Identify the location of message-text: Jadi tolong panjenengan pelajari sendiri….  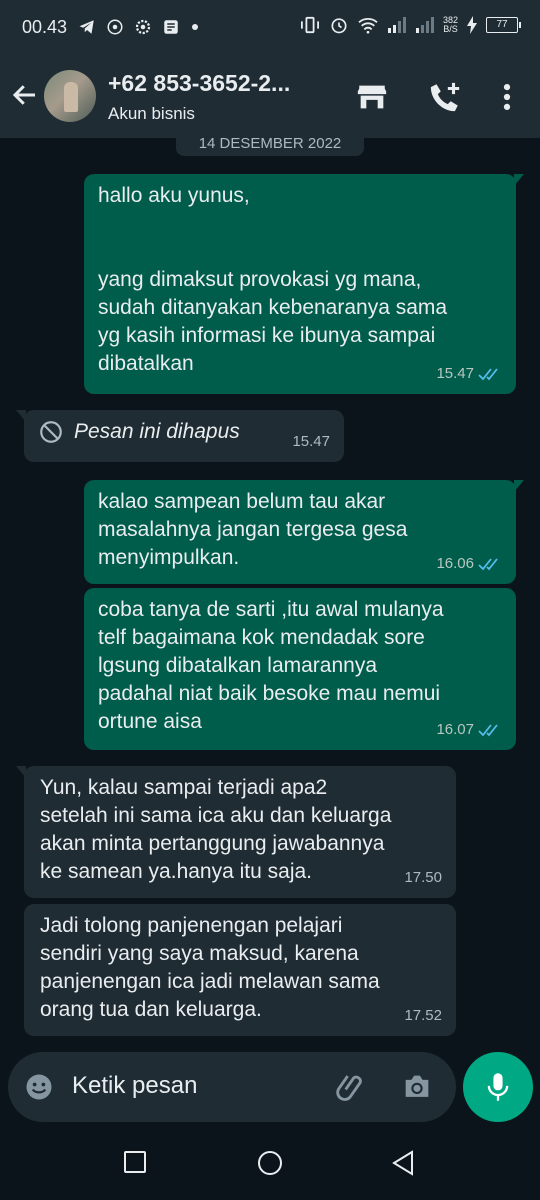
(210, 967).